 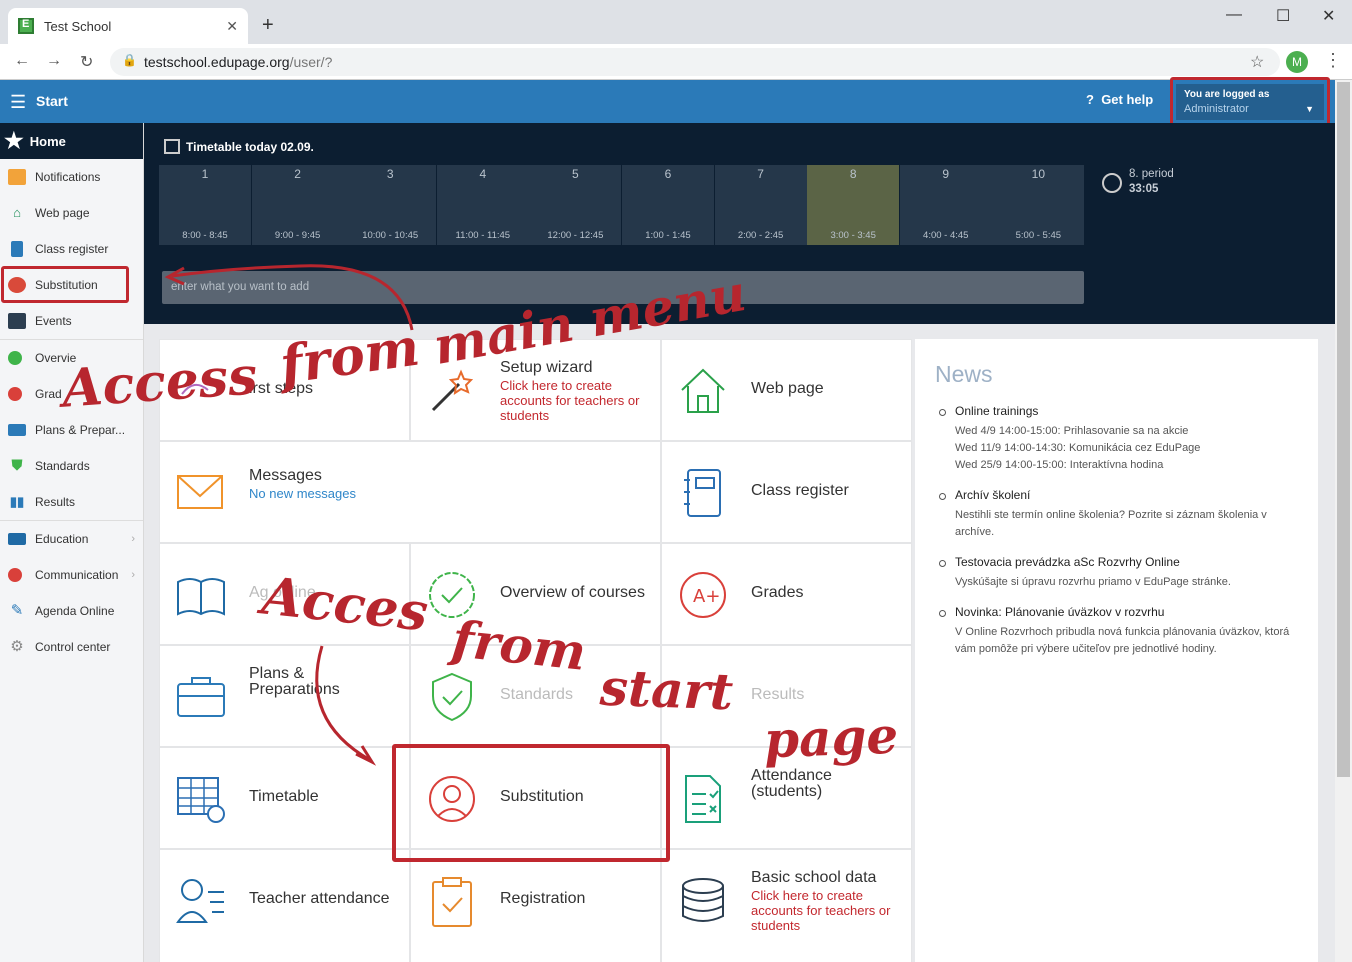 I want to click on sidebar-item-label: Education, so click(x=62, y=539).